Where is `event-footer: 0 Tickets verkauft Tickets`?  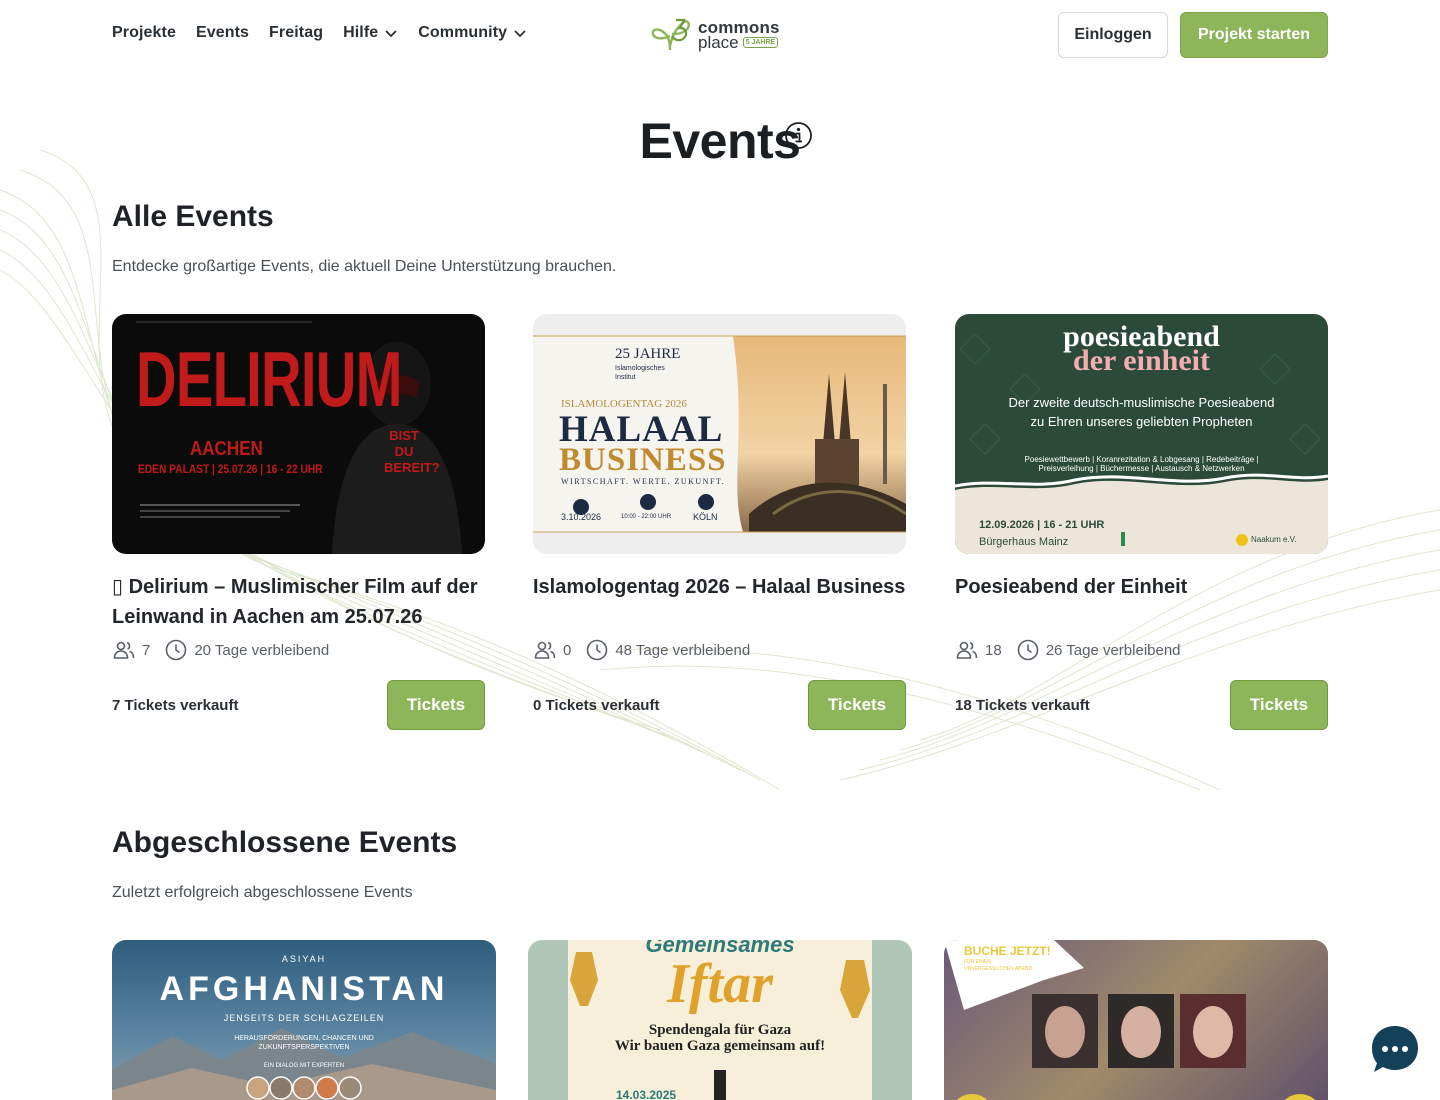
event-footer: 0 Tickets verkauft Tickets is located at coordinates (719, 705).